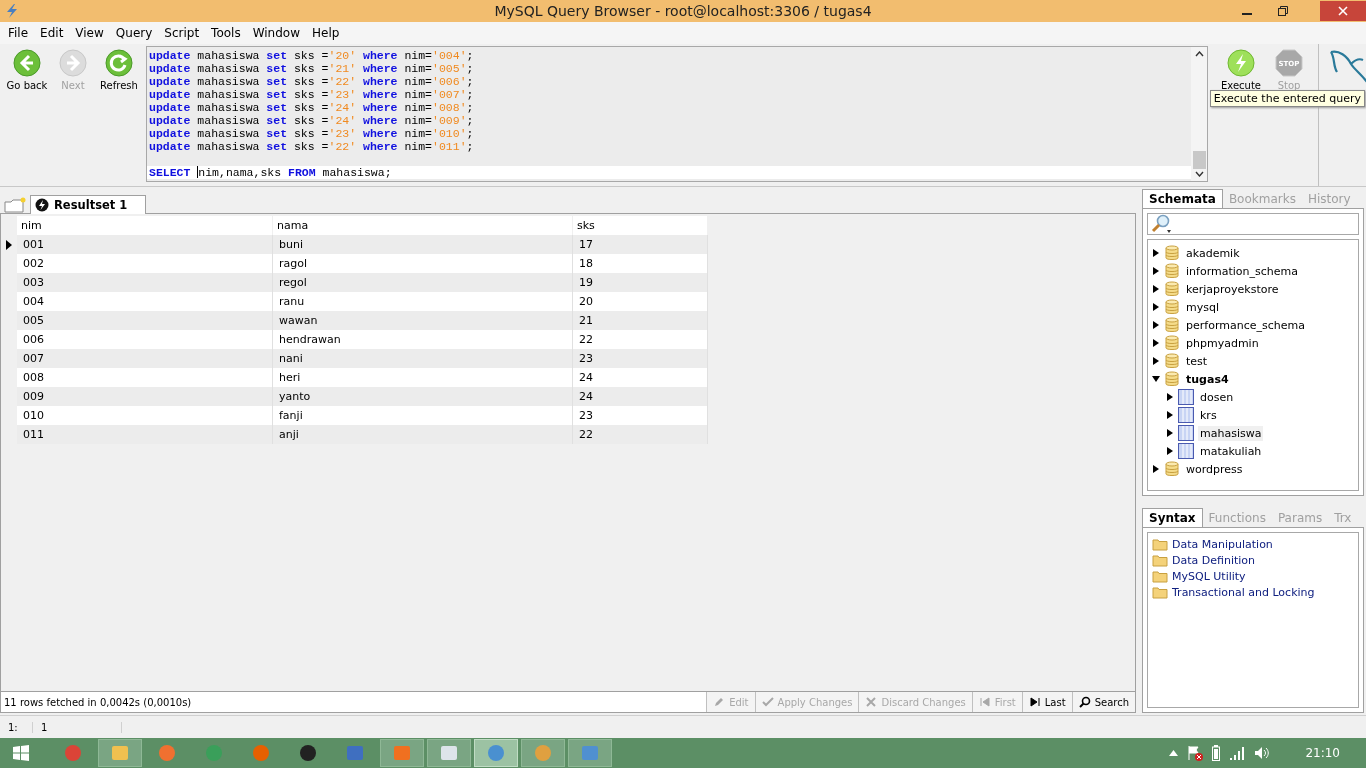 This screenshot has width=1366, height=768. What do you see at coordinates (311, 81) in the screenshot?
I see `code-line: update mahasiswa set sks ='22' where nim='006';` at bounding box center [311, 81].